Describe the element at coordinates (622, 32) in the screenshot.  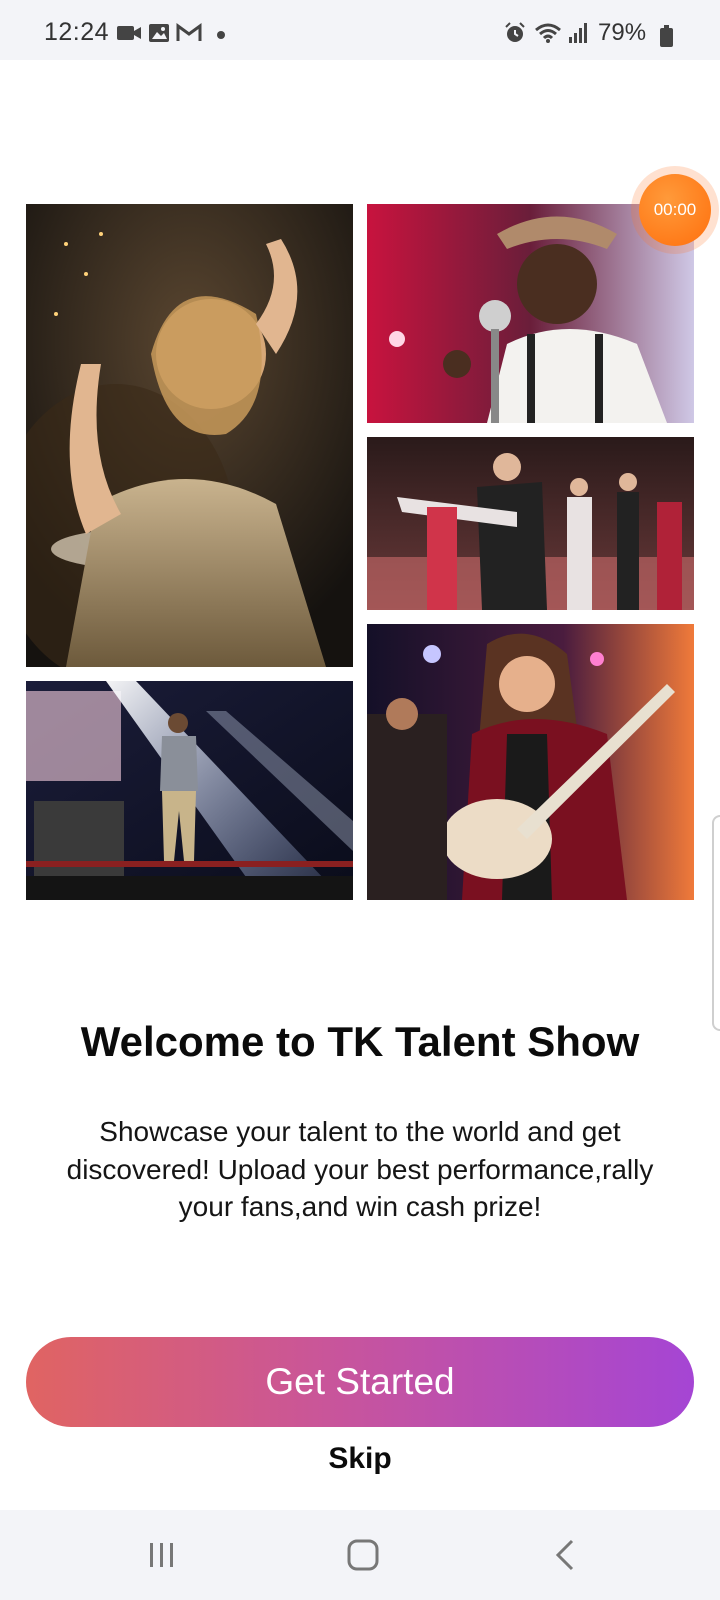
I see `battery-percentage: 79%` at that location.